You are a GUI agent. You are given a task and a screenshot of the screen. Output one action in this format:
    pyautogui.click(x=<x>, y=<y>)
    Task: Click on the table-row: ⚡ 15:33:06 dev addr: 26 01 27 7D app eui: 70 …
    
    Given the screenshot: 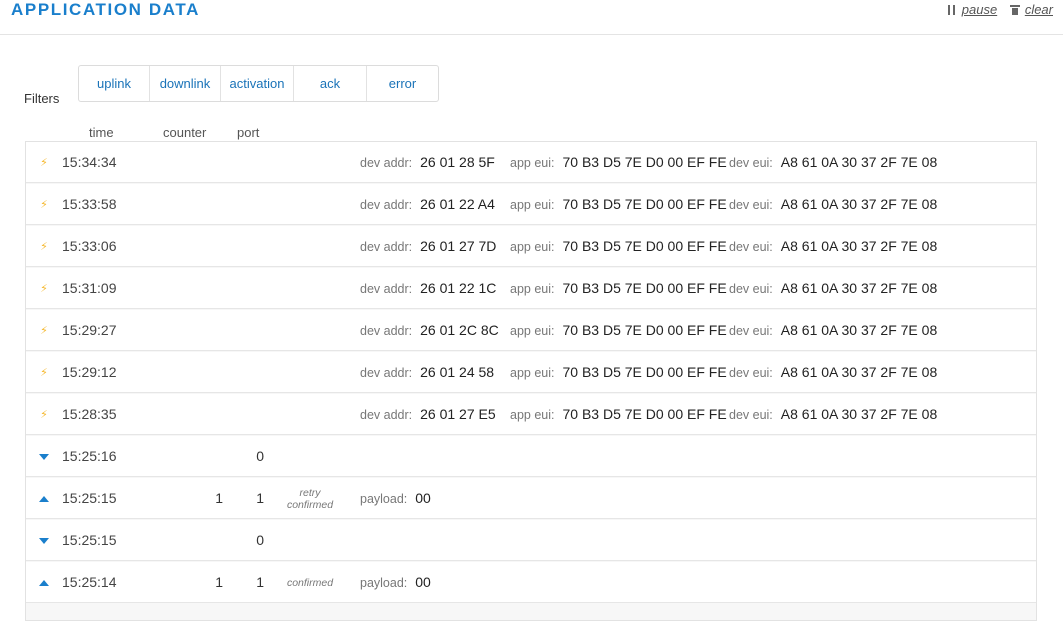 What is the action you would take?
    pyautogui.click(x=531, y=246)
    